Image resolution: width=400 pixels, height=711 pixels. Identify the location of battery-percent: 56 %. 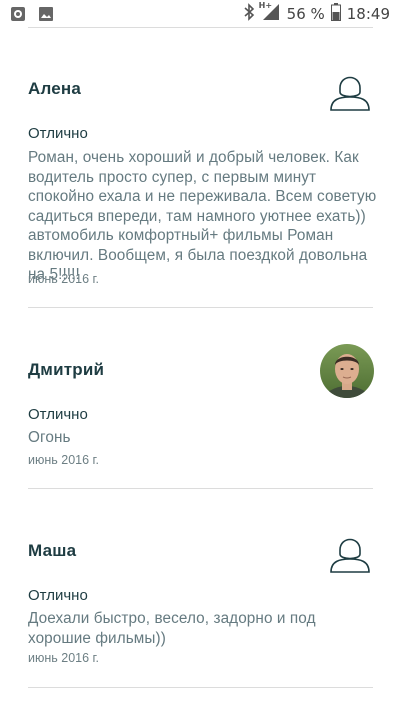
(305, 14).